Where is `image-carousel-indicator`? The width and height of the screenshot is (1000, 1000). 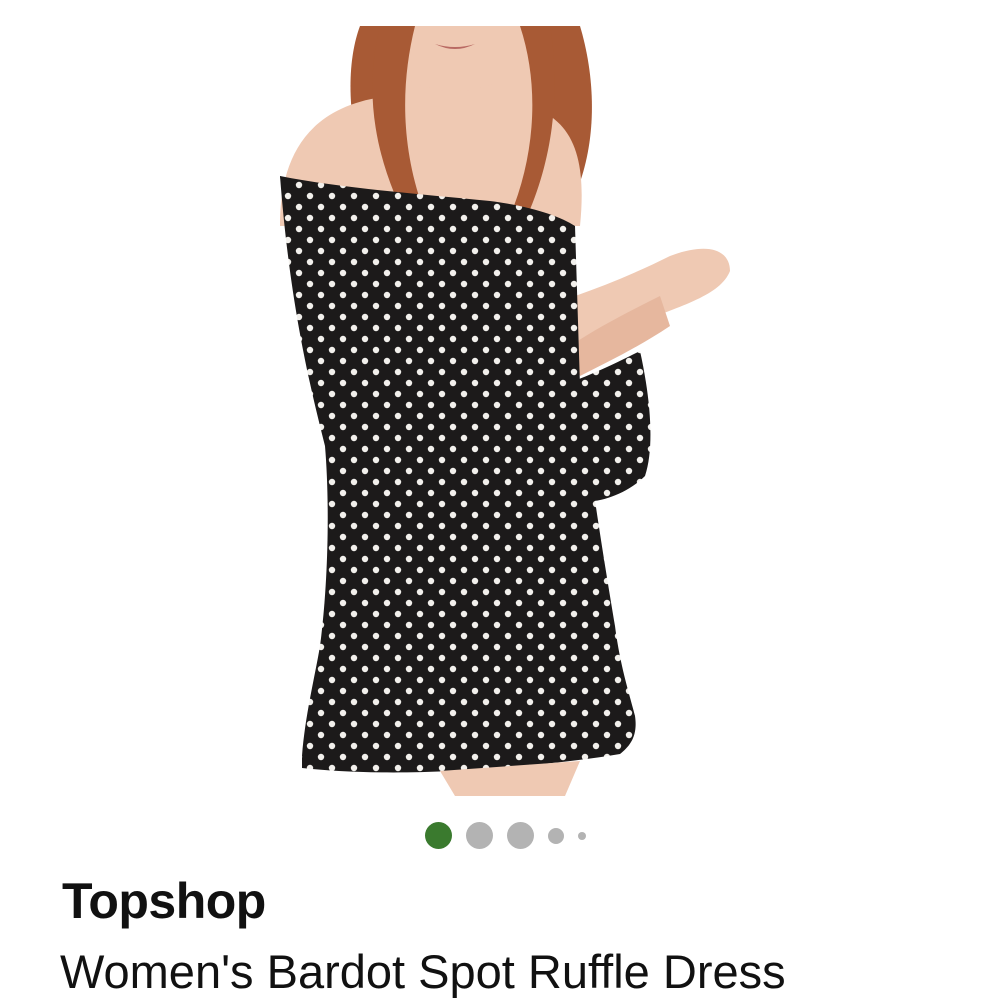 image-carousel-indicator is located at coordinates (500, 836).